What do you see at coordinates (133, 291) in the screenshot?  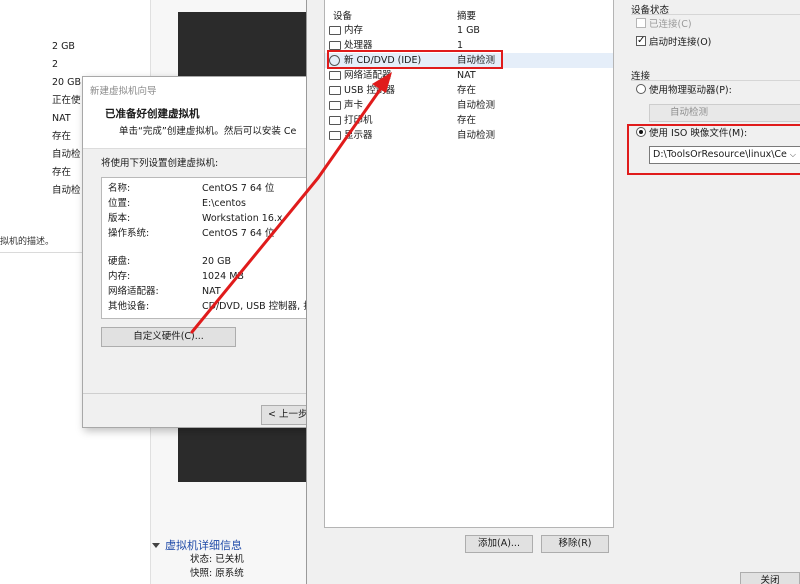 I see `summary-key: 网络适配器:` at bounding box center [133, 291].